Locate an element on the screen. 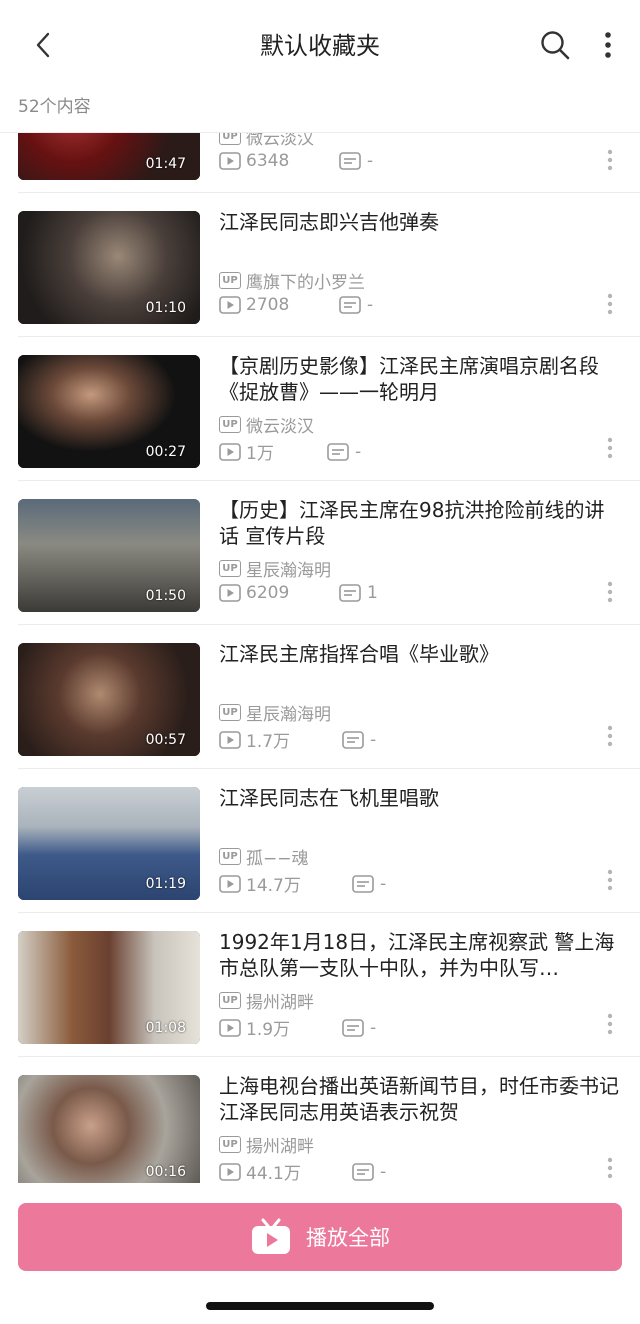 The image size is (640, 1324). video-thumbnail: 01:08 is located at coordinates (109, 987).